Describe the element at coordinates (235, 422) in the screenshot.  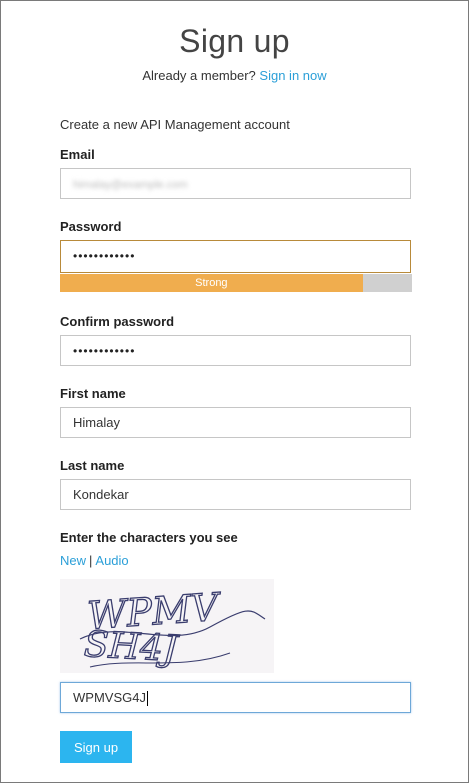
I see `first-name-field: Himalay` at that location.